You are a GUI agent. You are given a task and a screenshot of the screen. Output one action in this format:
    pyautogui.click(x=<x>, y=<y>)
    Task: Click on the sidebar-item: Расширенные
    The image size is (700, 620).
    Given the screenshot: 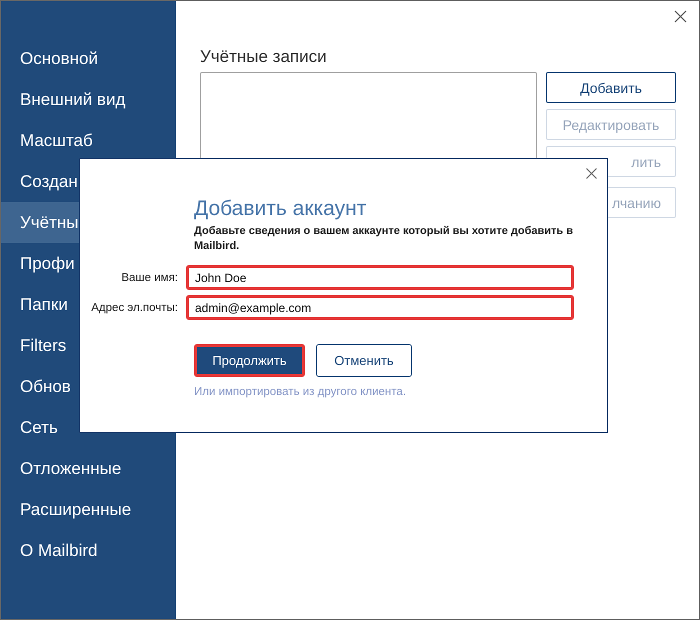 What is the action you would take?
    pyautogui.click(x=88, y=509)
    